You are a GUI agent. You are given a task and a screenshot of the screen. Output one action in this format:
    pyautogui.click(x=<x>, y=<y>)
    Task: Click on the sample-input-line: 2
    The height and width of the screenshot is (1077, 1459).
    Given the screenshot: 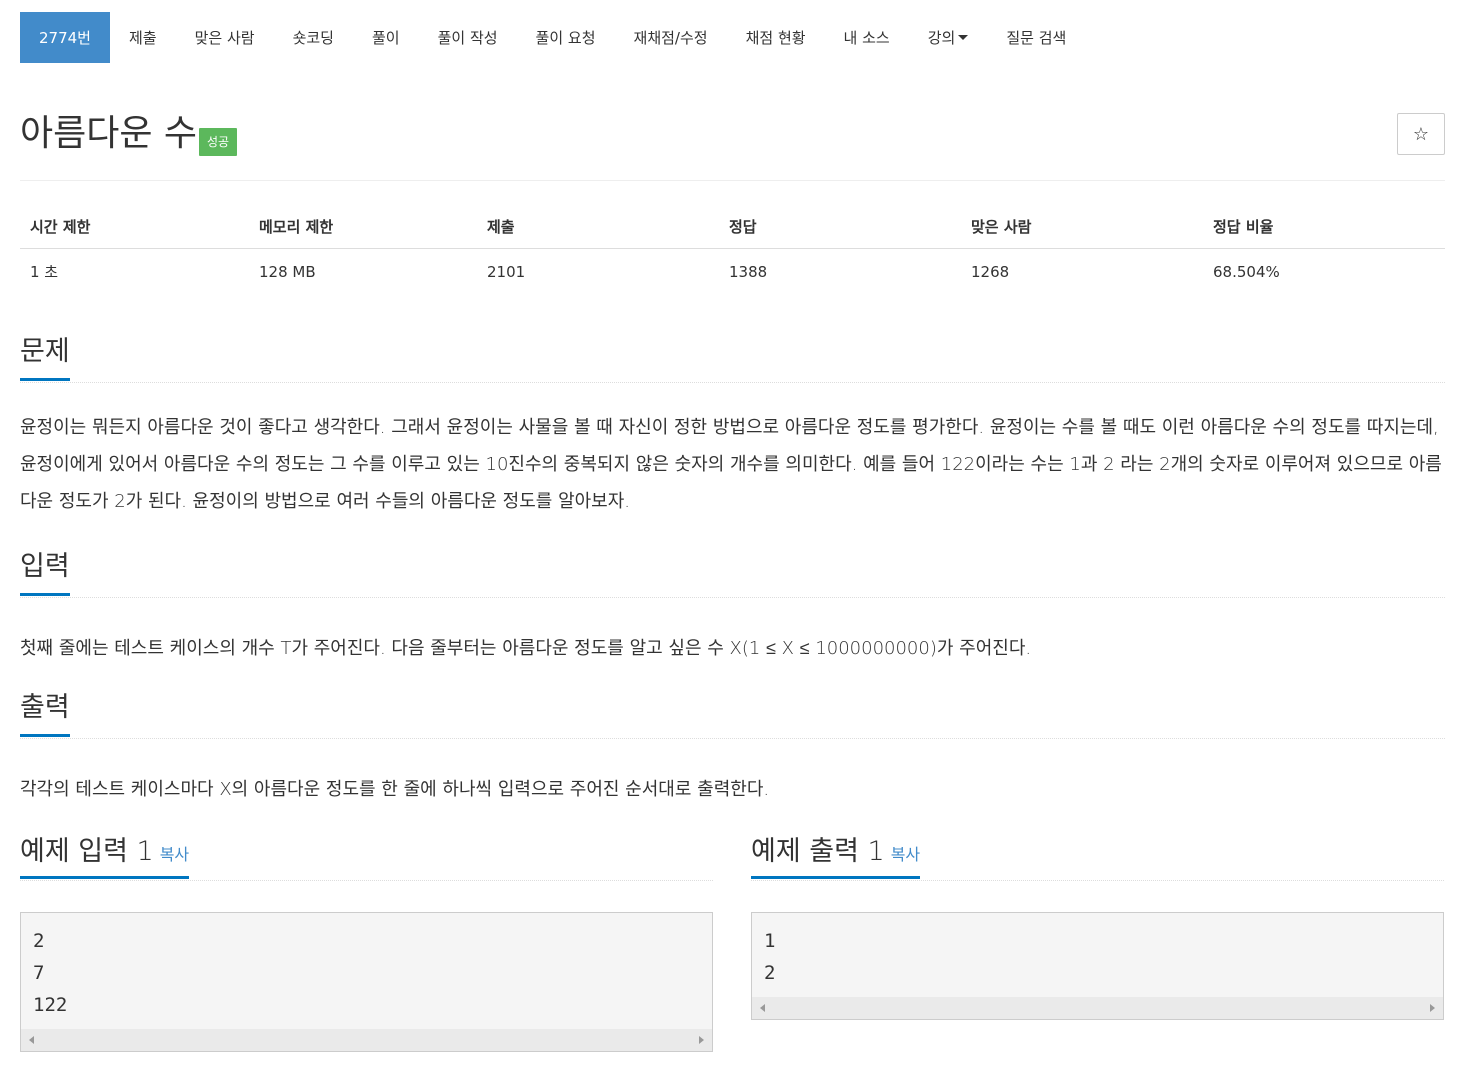 What is the action you would take?
    pyautogui.click(x=39, y=941)
    